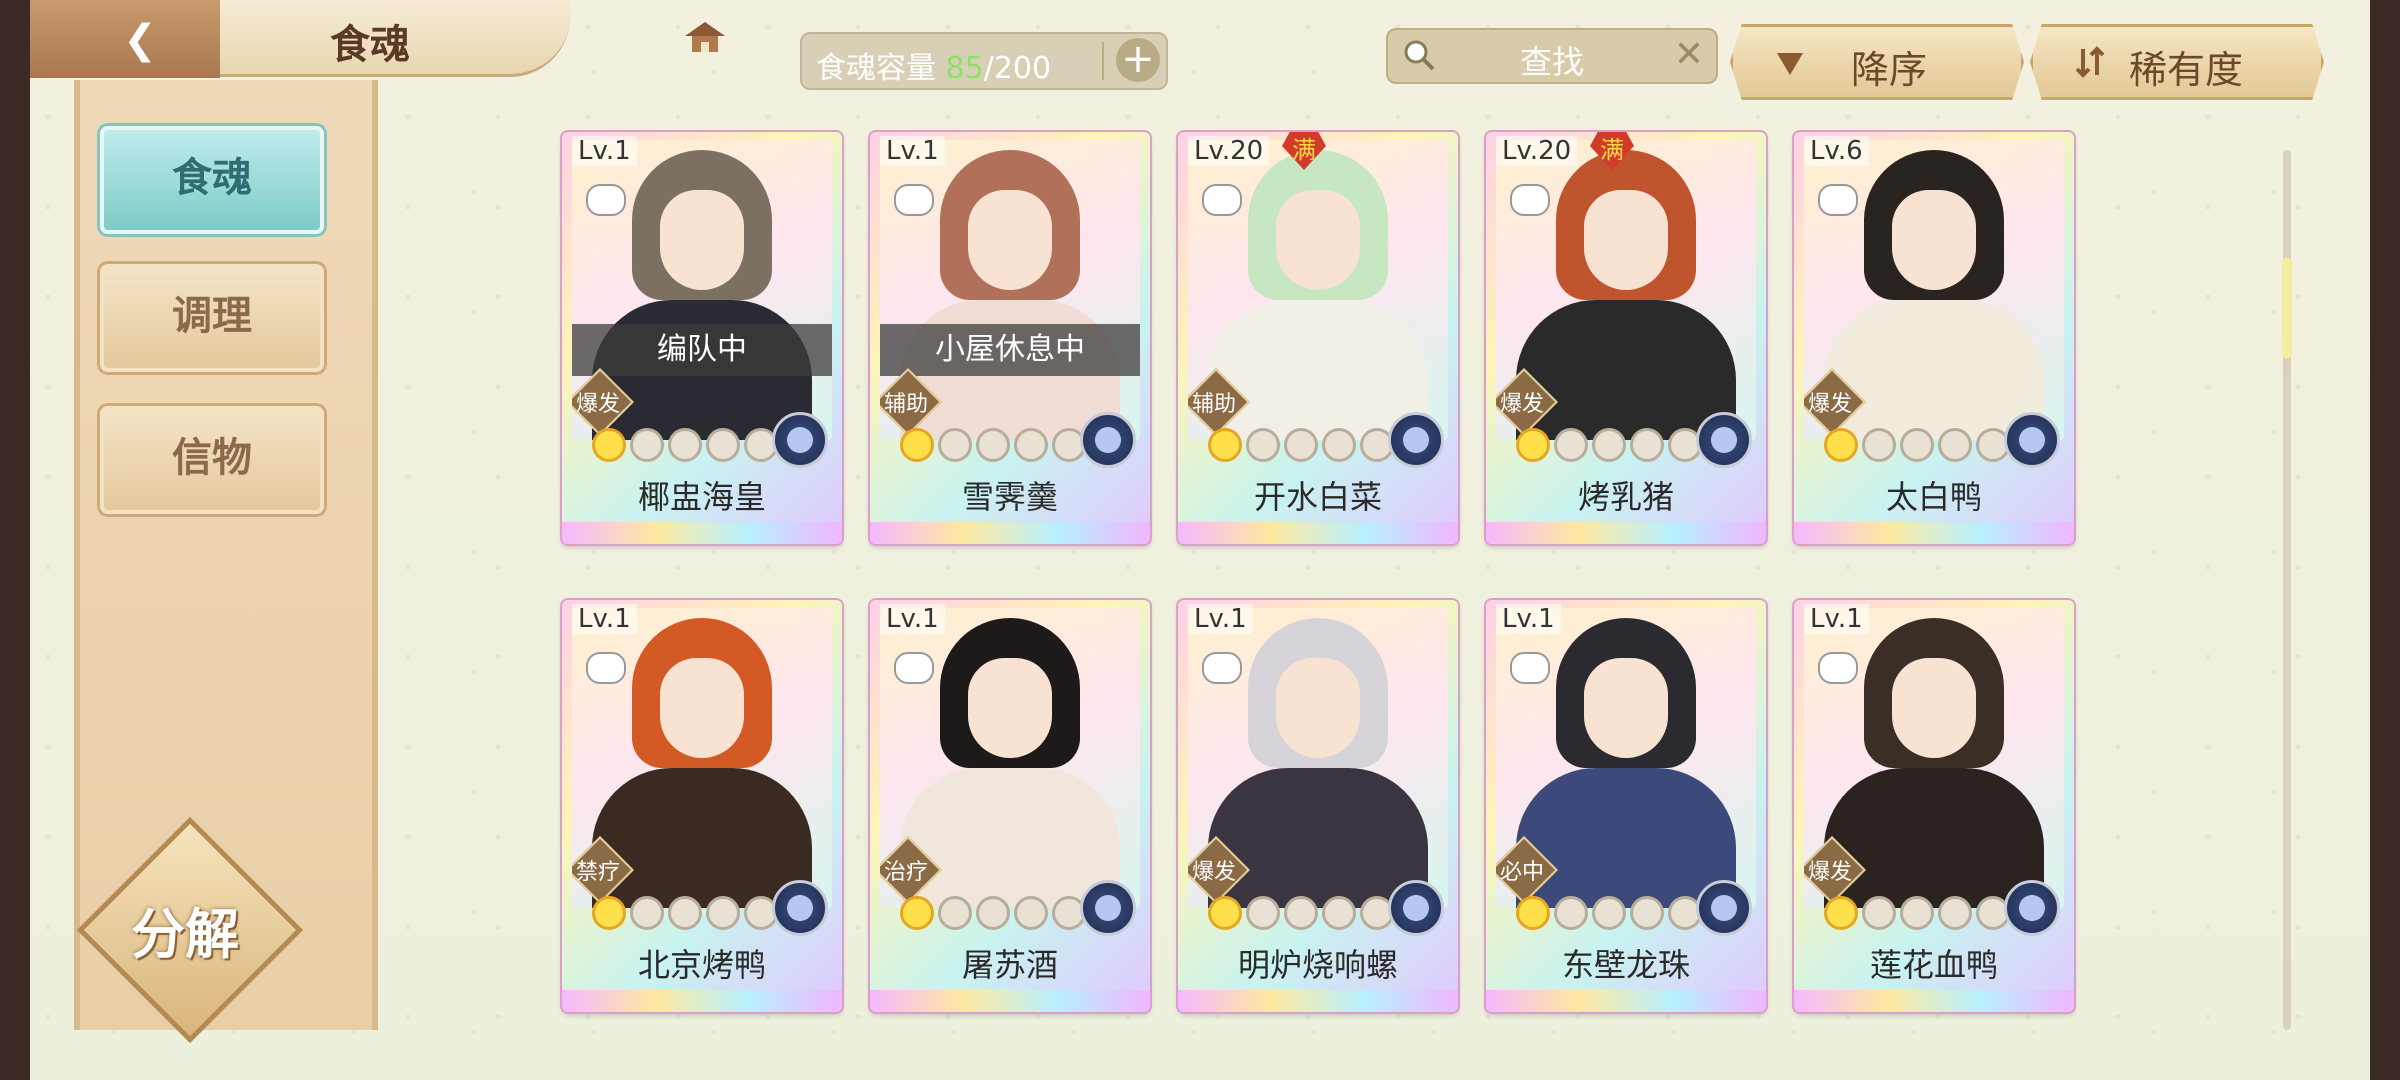  What do you see at coordinates (185, 929) in the screenshot?
I see `decompose-label: 分解` at bounding box center [185, 929].